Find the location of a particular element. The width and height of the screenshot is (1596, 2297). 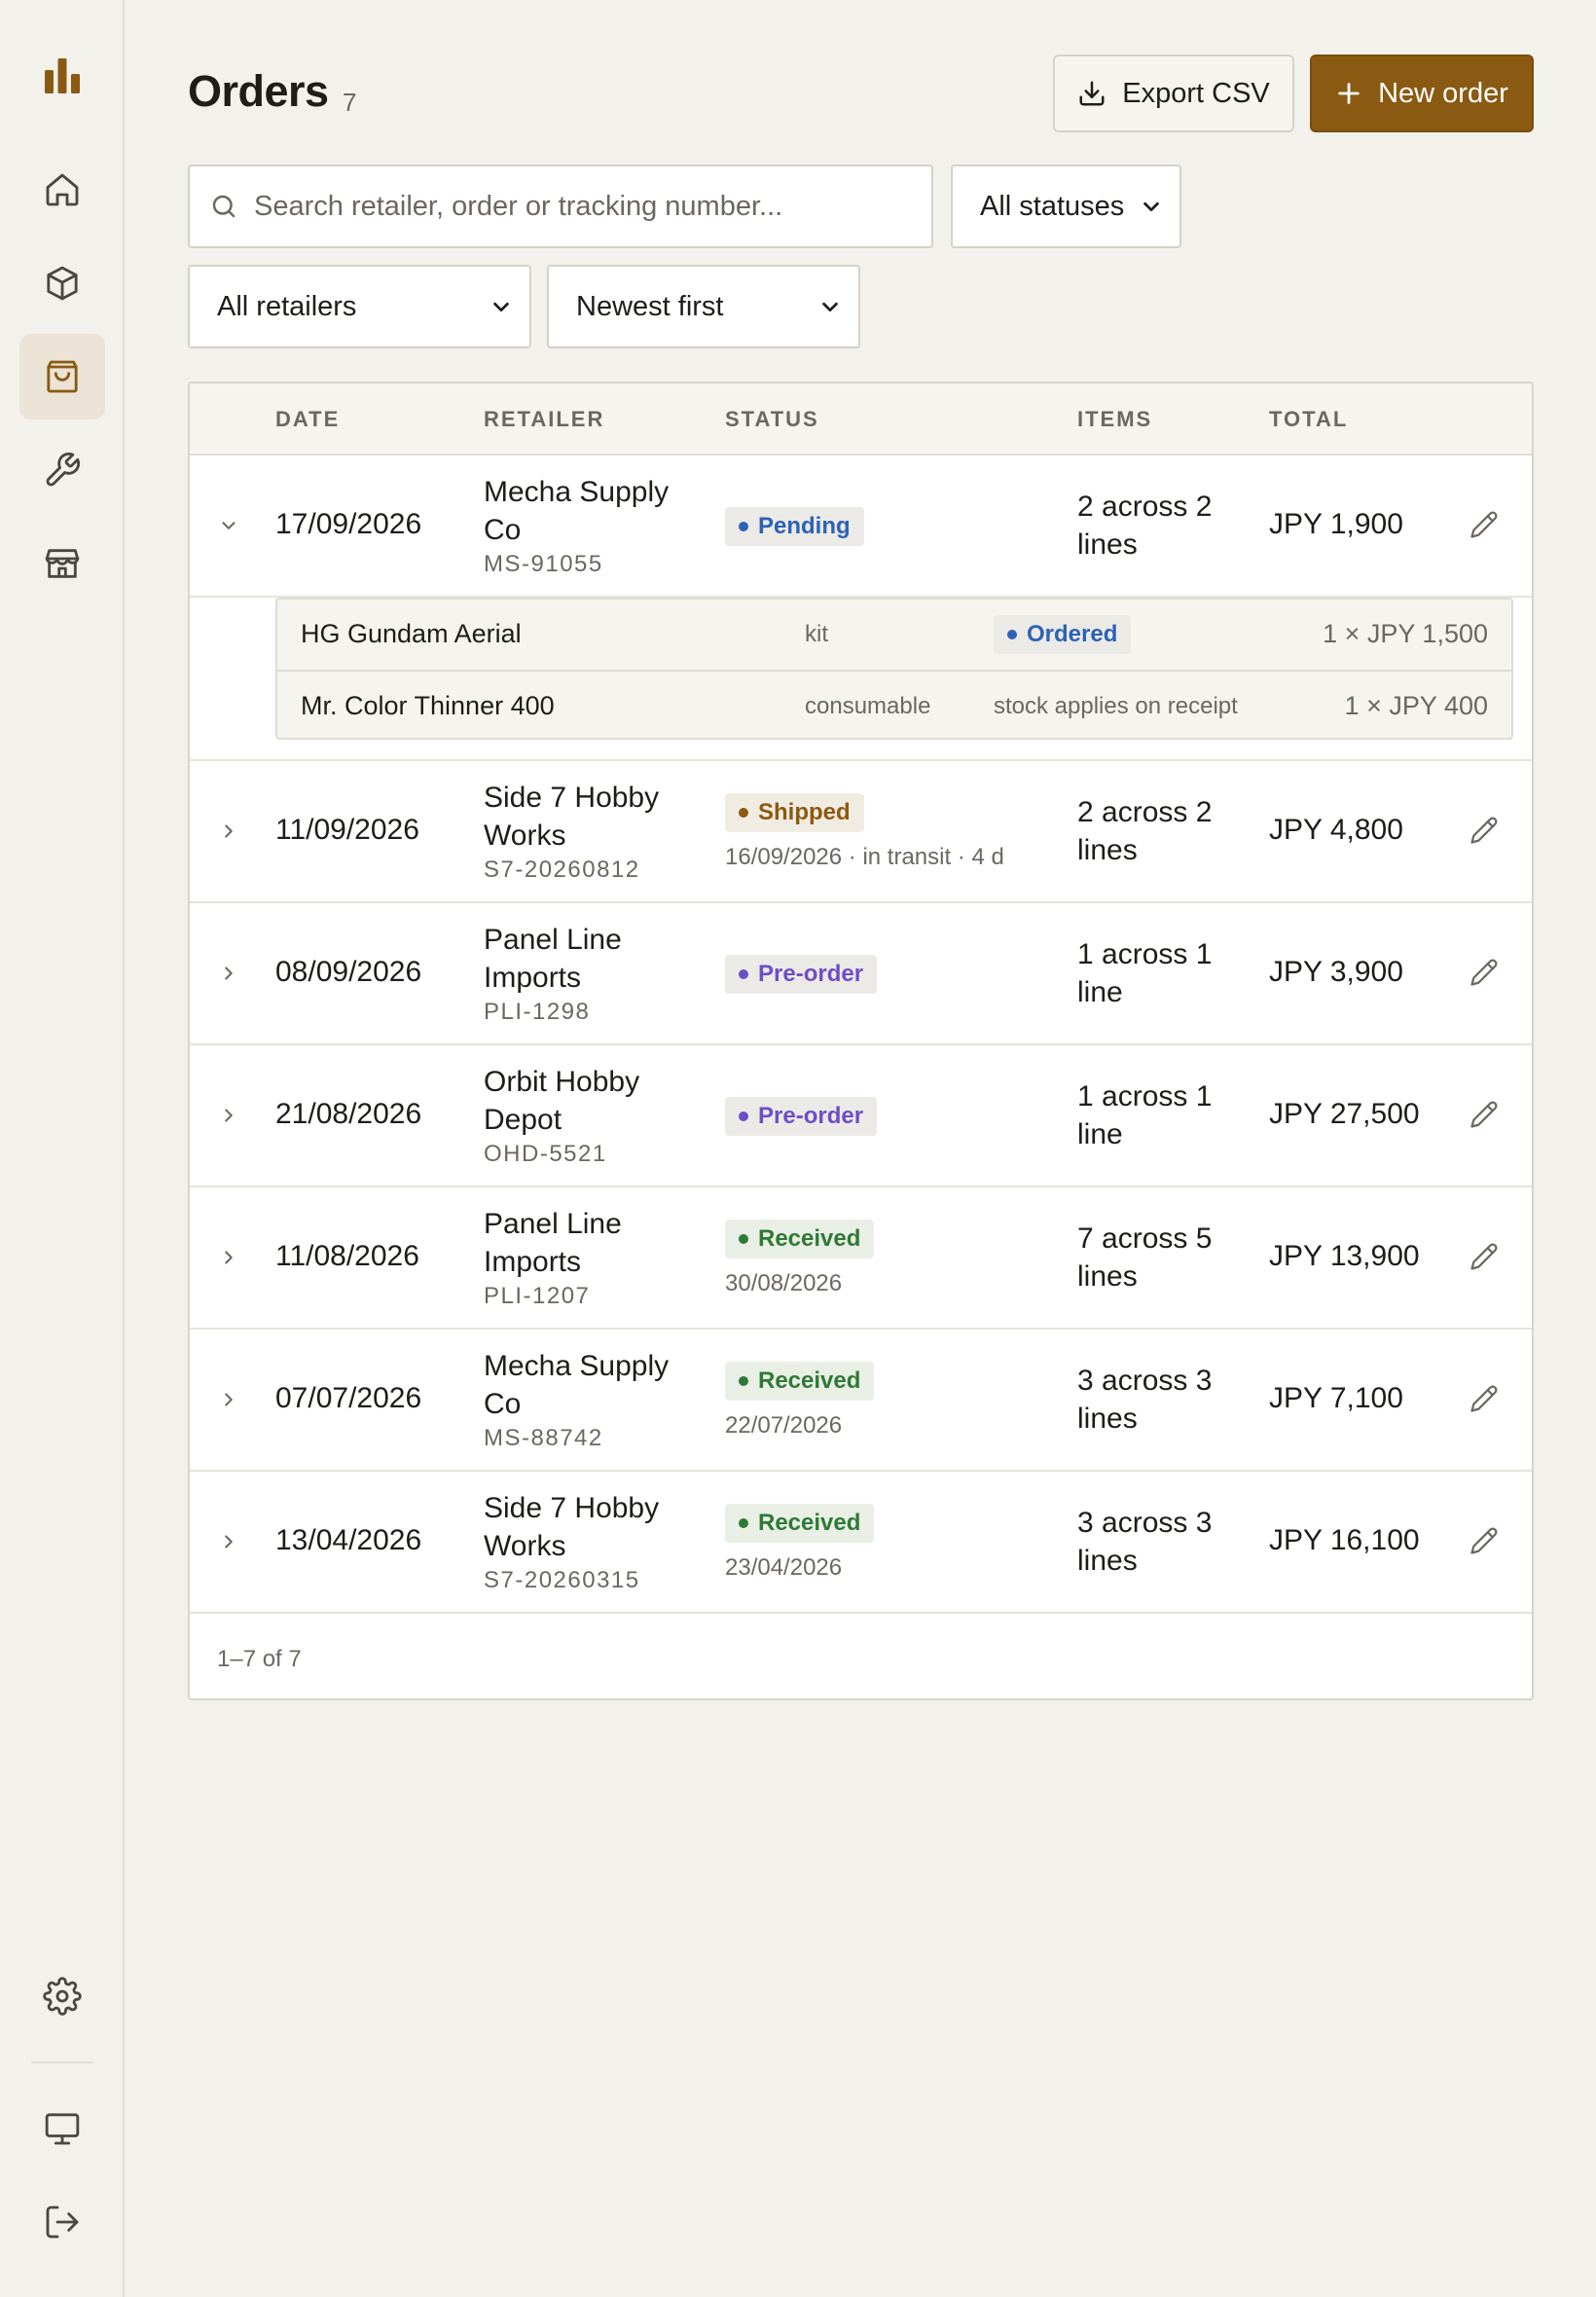

sidebar-item-logout is located at coordinates (62, 2222).